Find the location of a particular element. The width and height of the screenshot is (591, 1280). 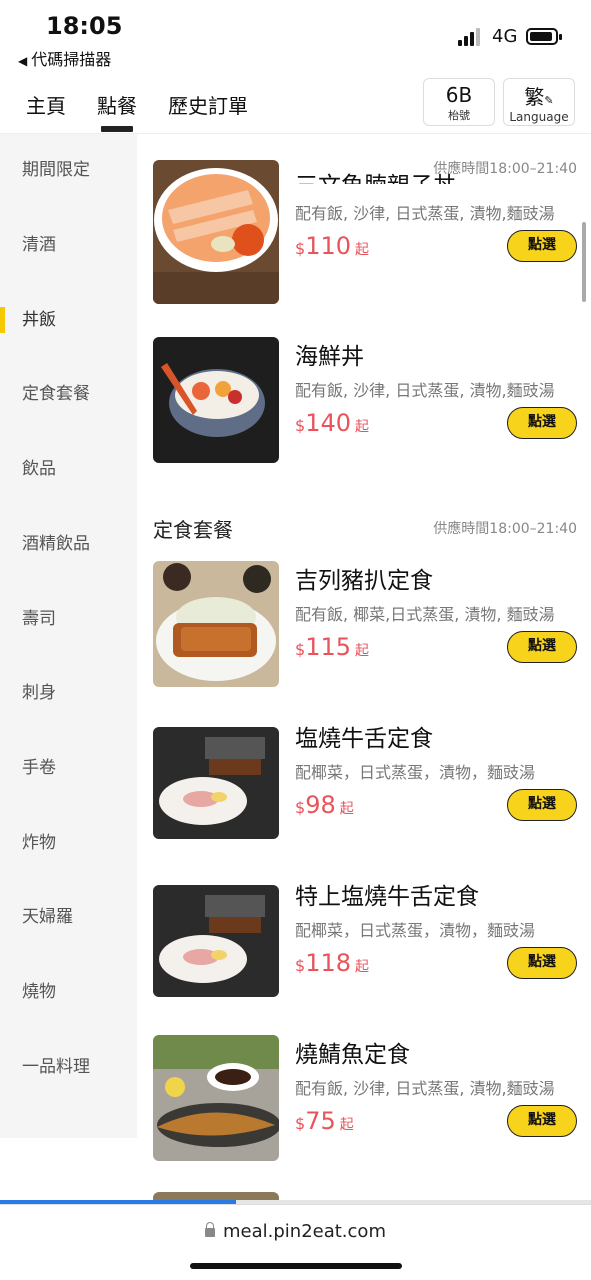

address-bar: meal.pin2eat.com is located at coordinates (295, 1231).